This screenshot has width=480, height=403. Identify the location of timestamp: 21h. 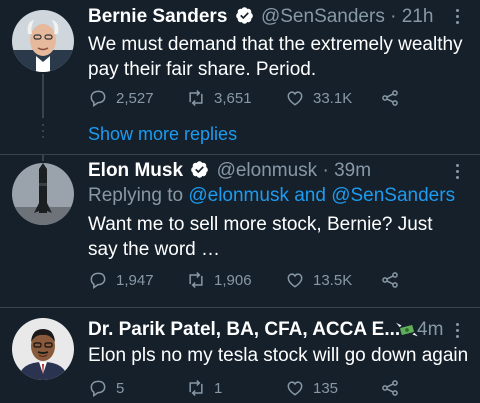
(418, 16).